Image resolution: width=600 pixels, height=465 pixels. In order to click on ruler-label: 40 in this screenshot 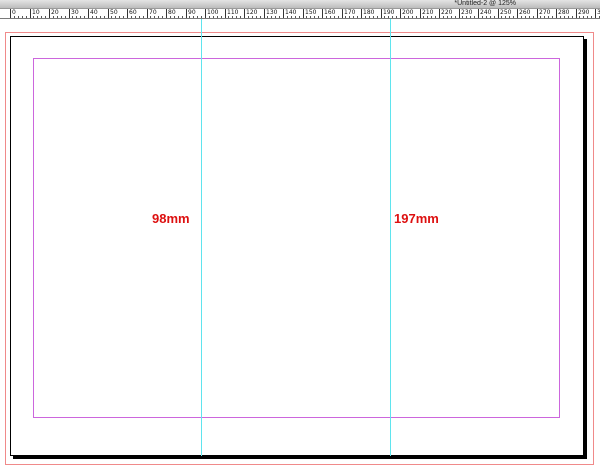, I will do `click(94, 12)`.